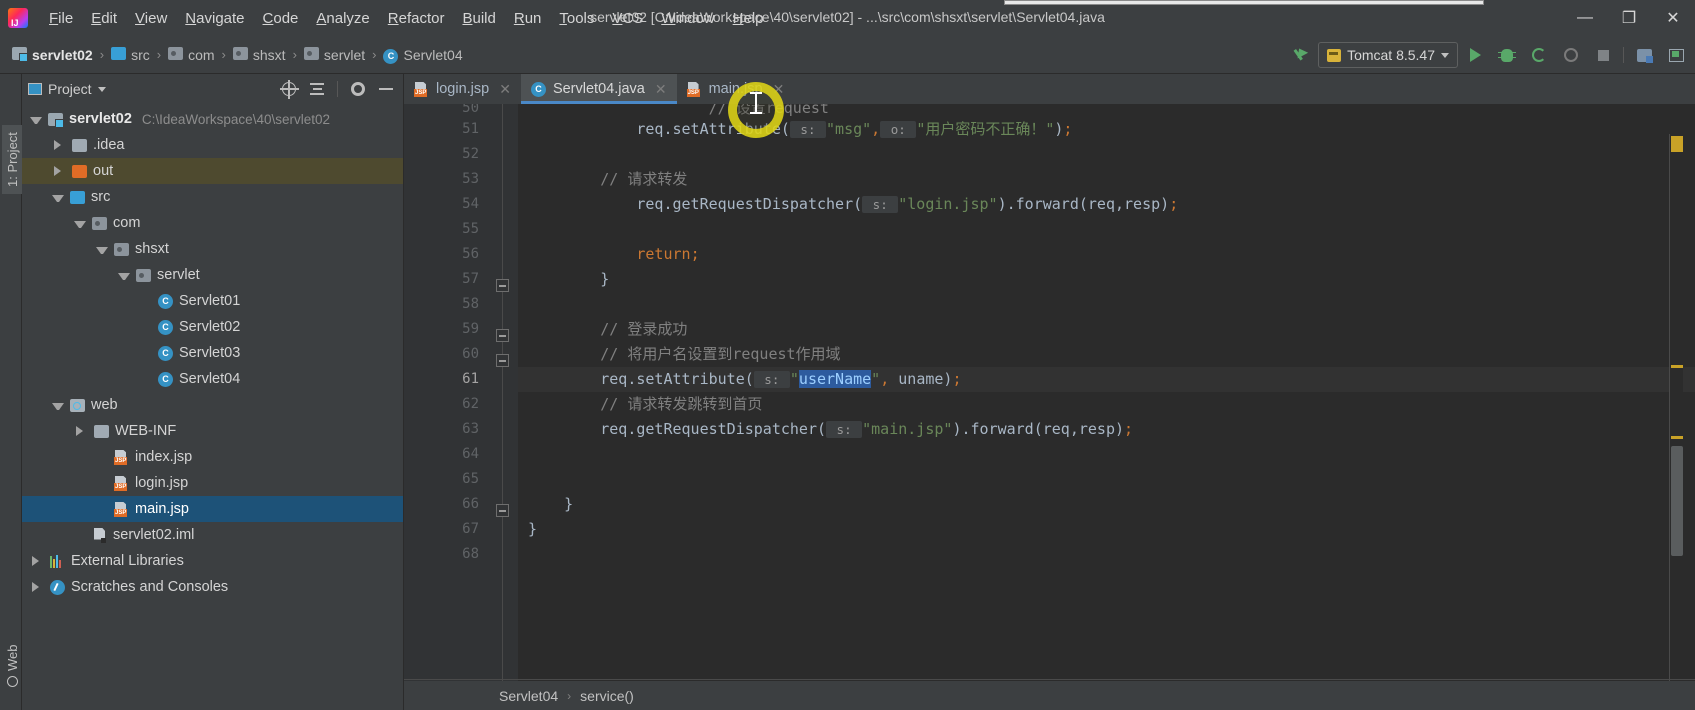 The image size is (1695, 710). What do you see at coordinates (259, 55) in the screenshot?
I see `breadcrumb-item-shsxt: shsxt` at bounding box center [259, 55].